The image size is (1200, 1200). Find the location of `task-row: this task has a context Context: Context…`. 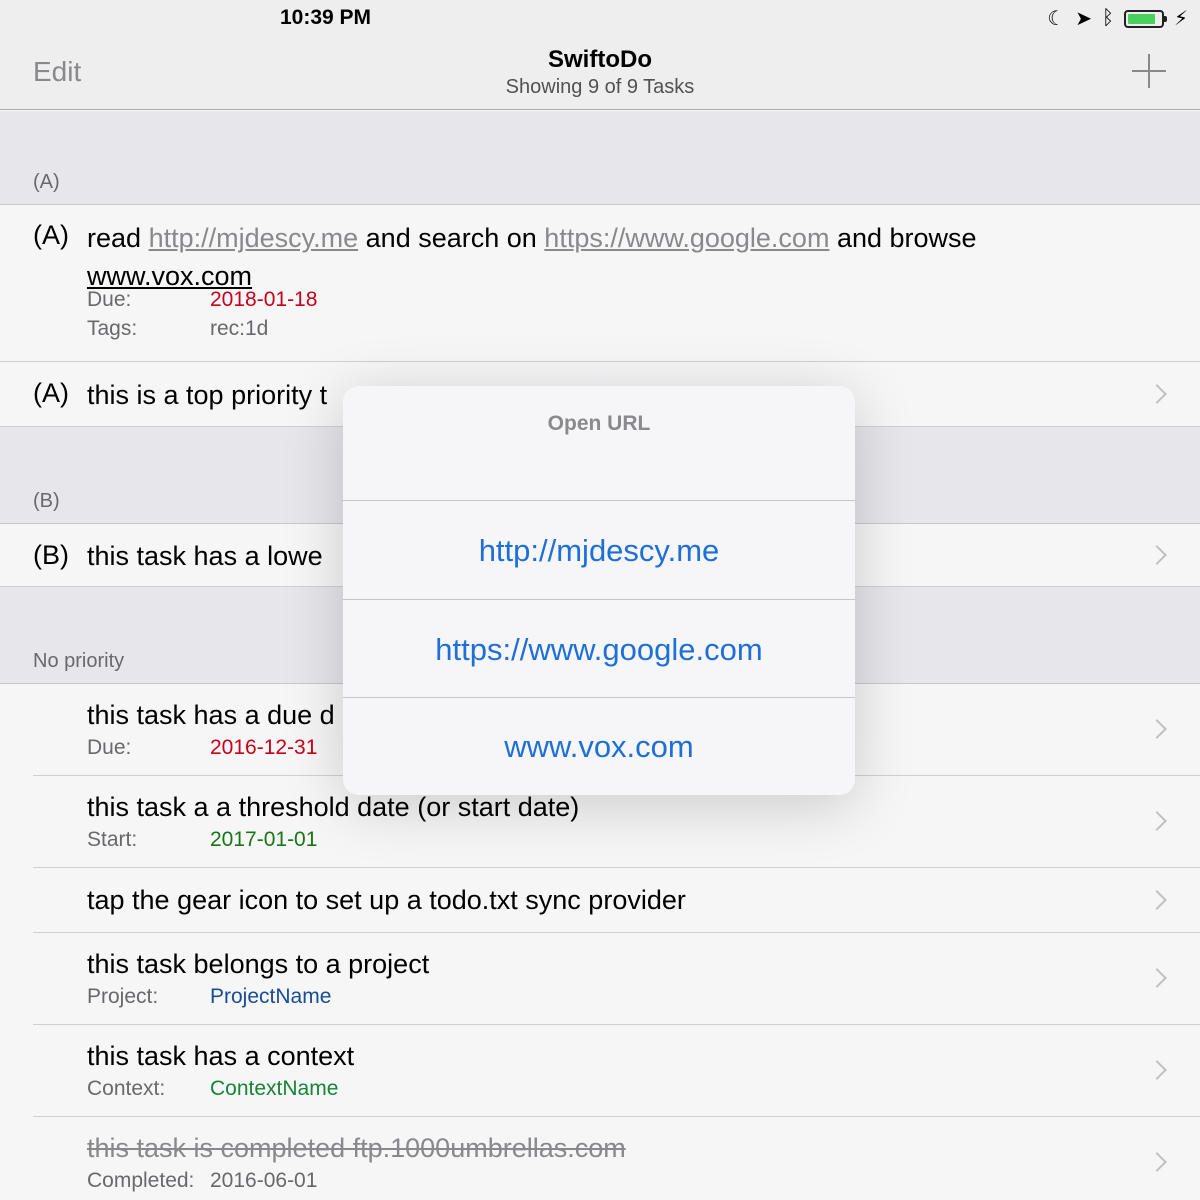

task-row: this task has a context Context: Context… is located at coordinates (600, 1071).